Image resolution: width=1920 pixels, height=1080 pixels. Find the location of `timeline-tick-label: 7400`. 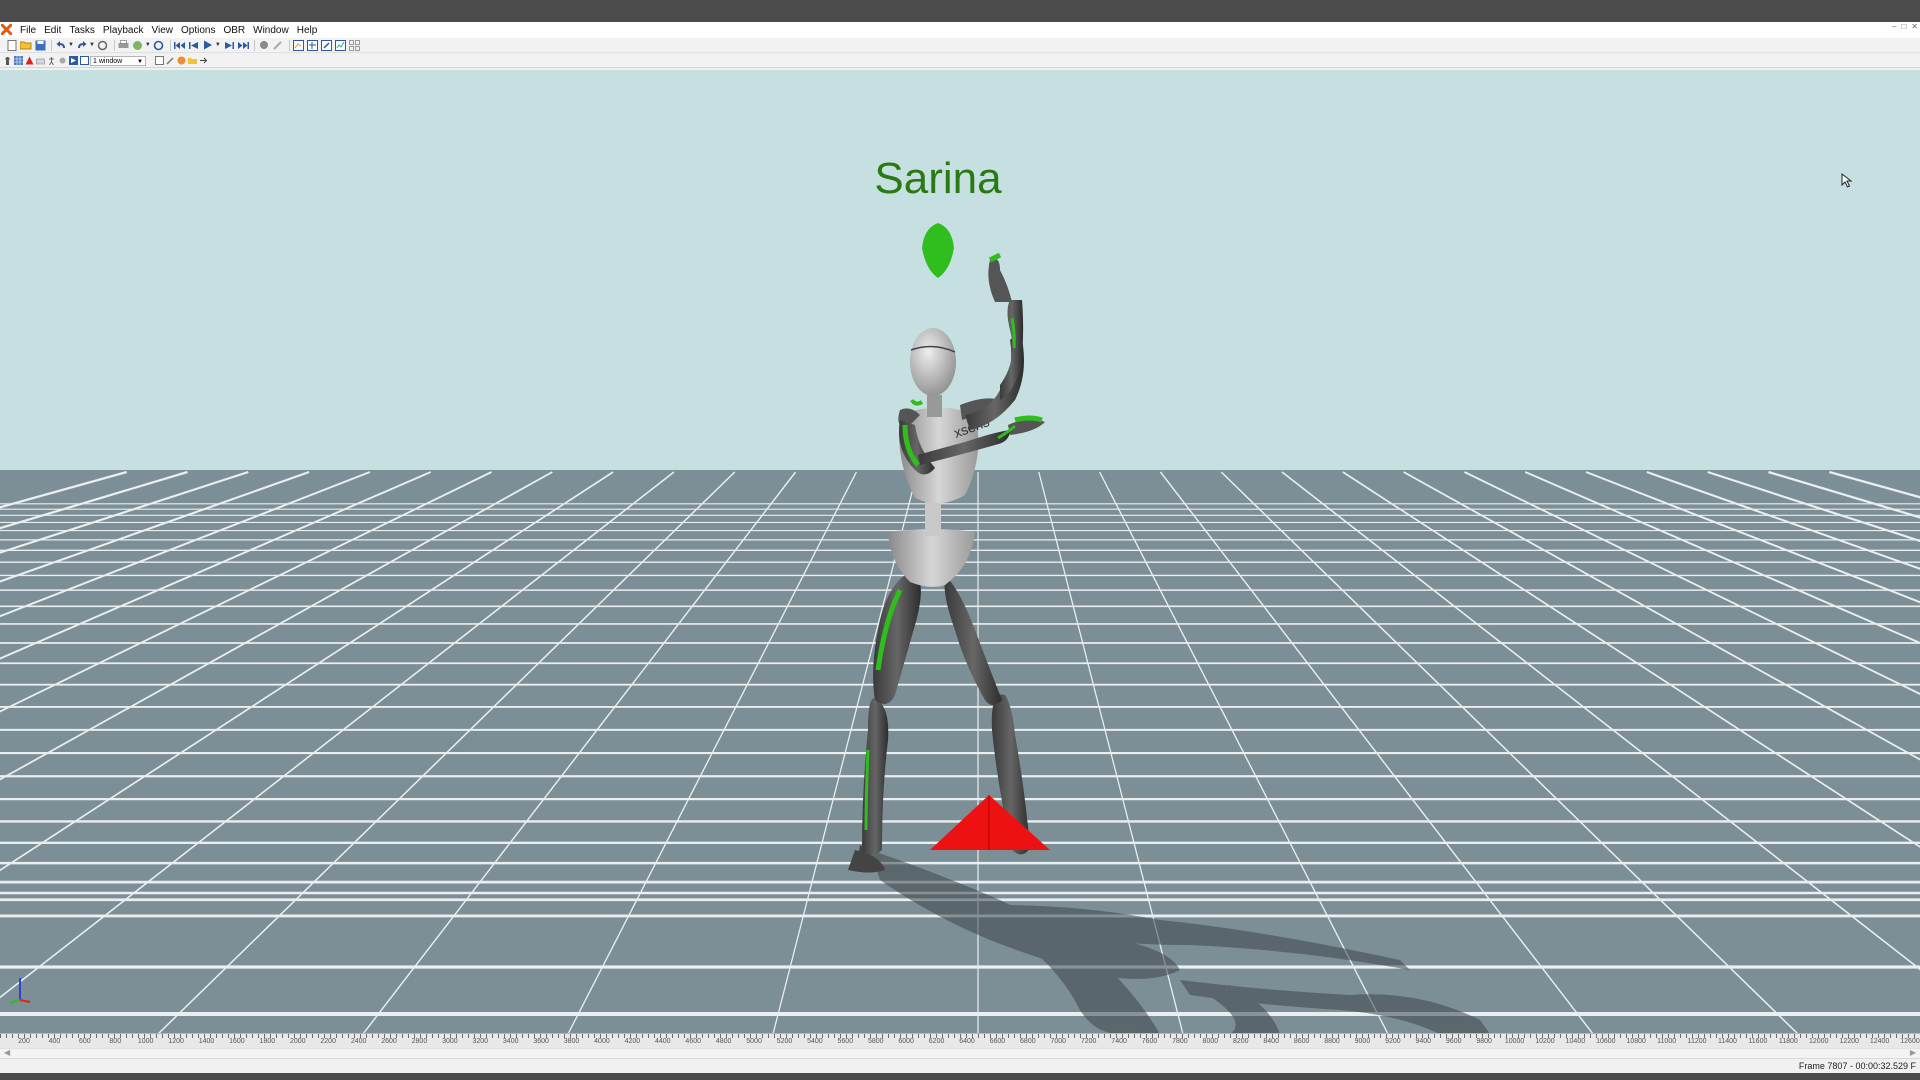

timeline-tick-label: 7400 is located at coordinates (1119, 1041).